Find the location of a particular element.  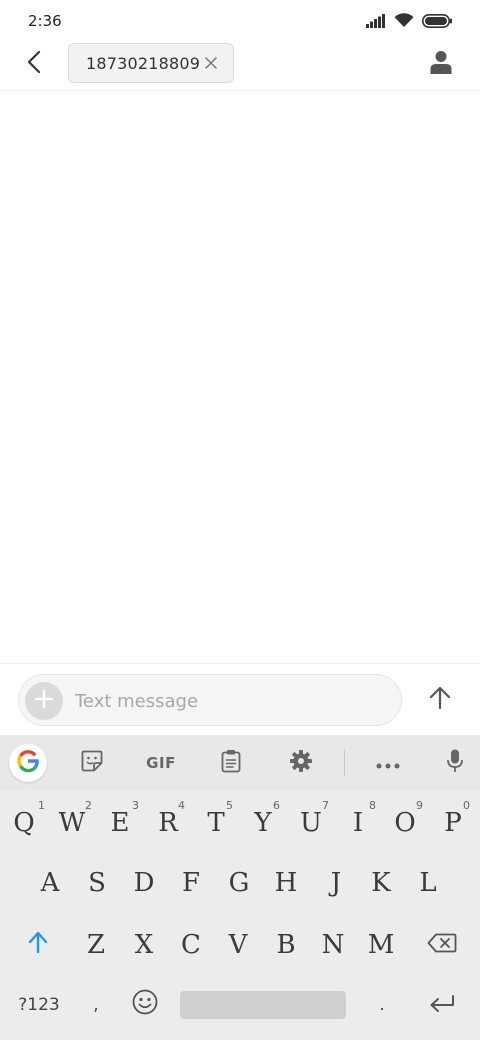

key-hint: 3 is located at coordinates (135, 805).